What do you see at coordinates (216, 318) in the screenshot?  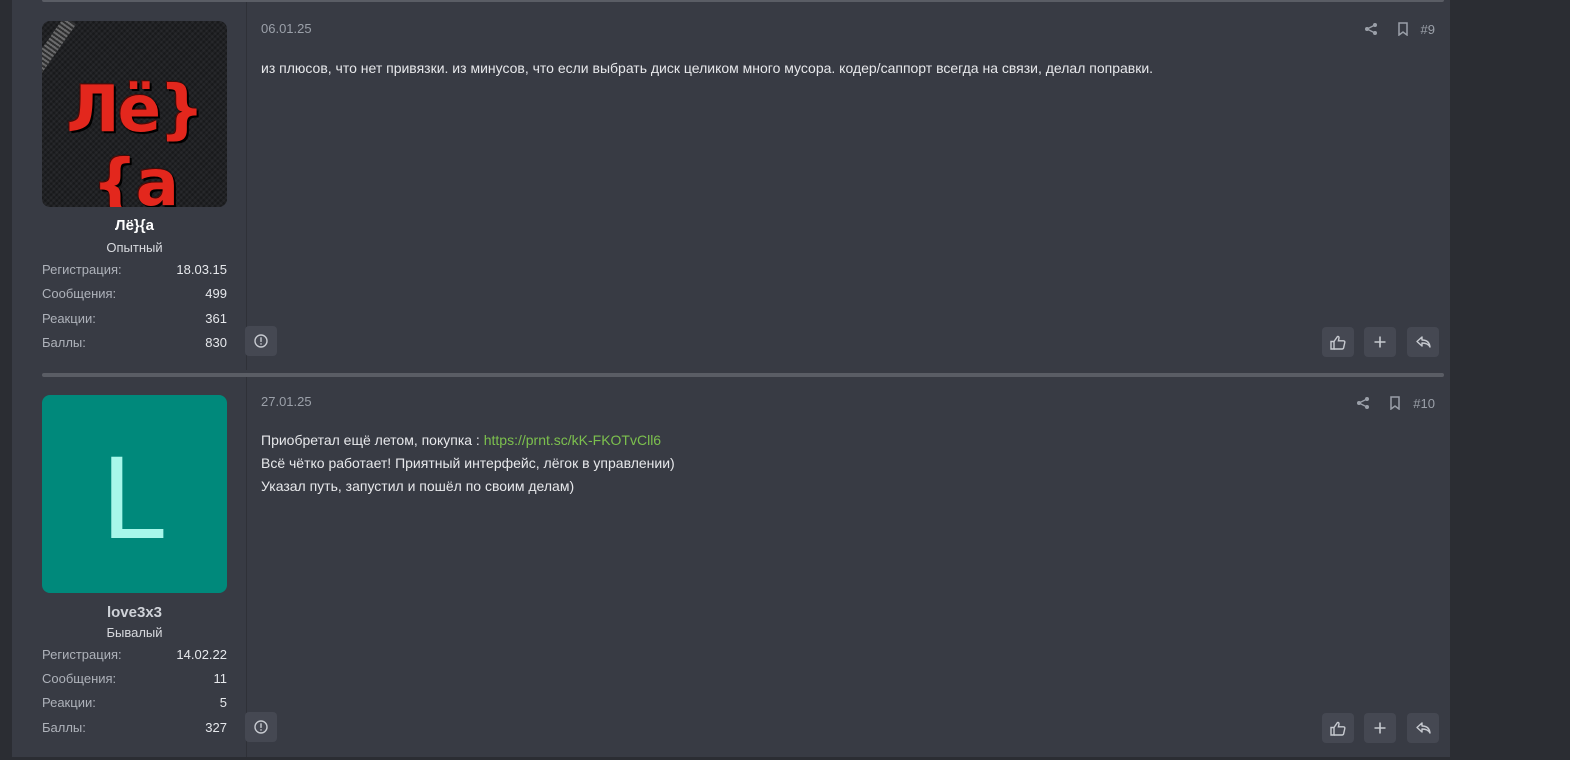 I see `stat-value: 361` at bounding box center [216, 318].